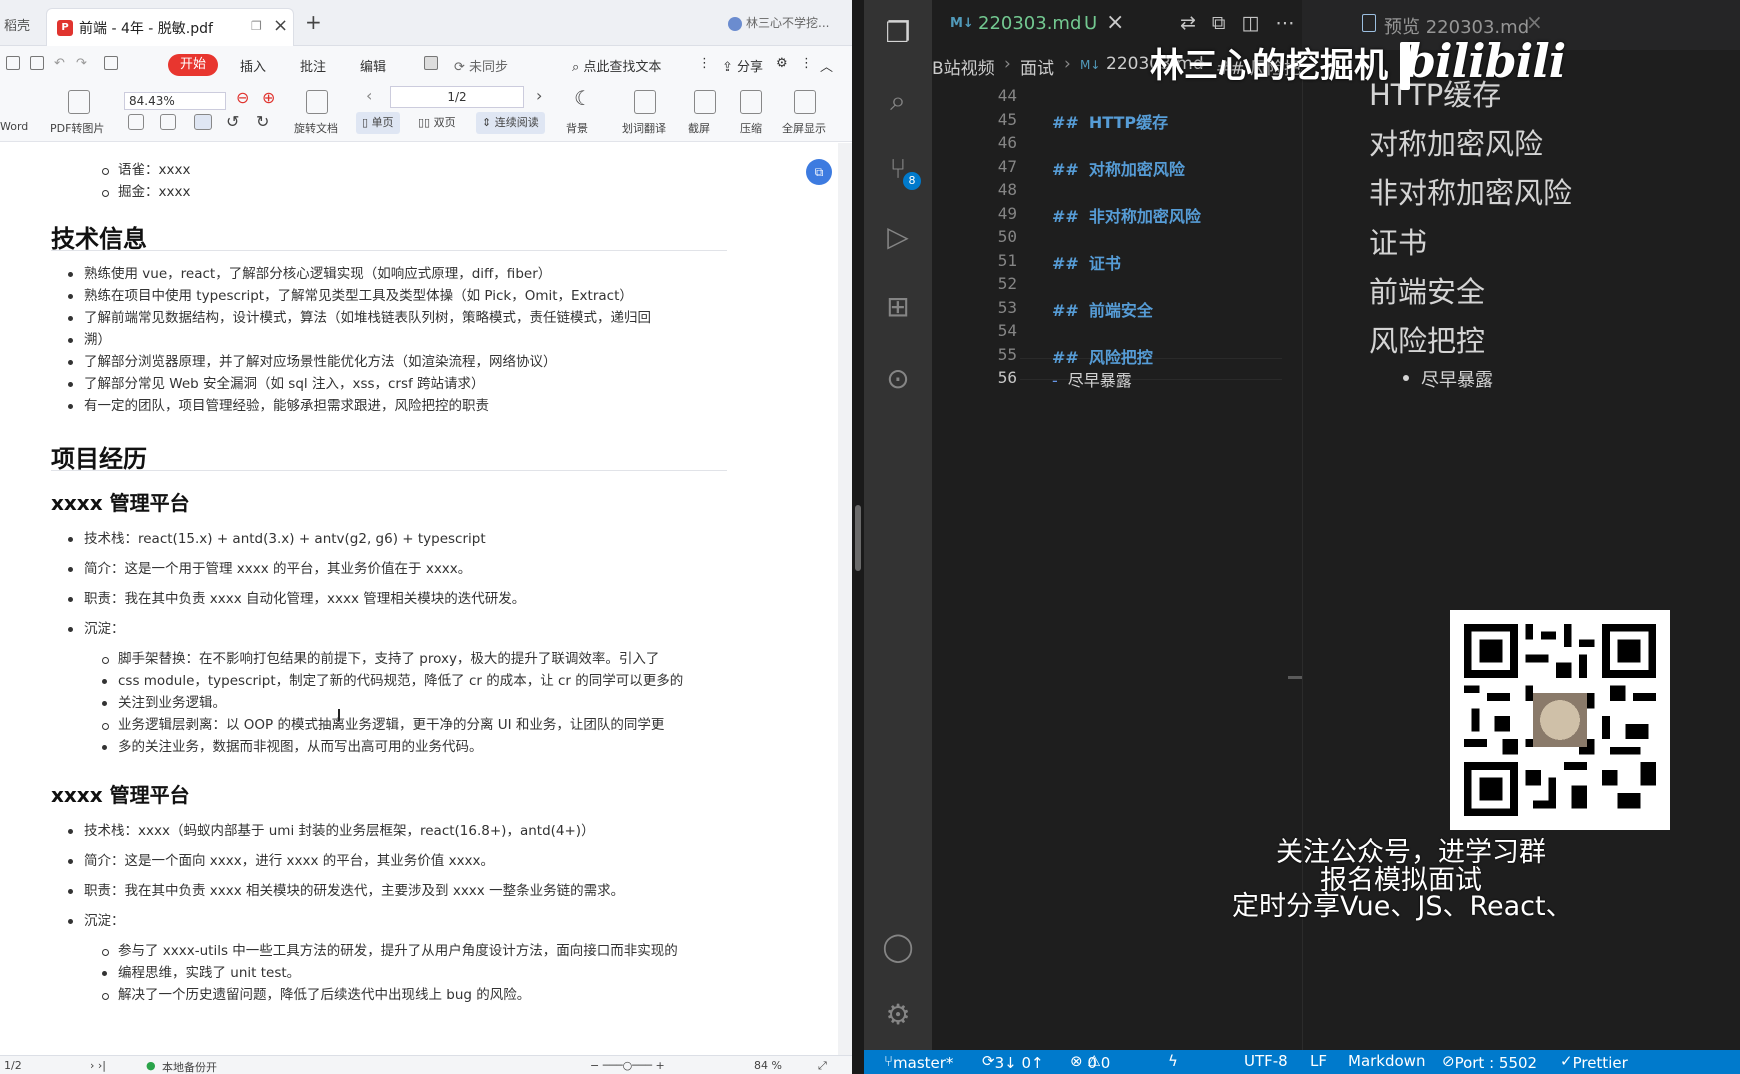 The image size is (1740, 1074). Describe the element at coordinates (1092, 379) in the screenshot. I see `code-line-list-item: - 尽早暴露` at that location.